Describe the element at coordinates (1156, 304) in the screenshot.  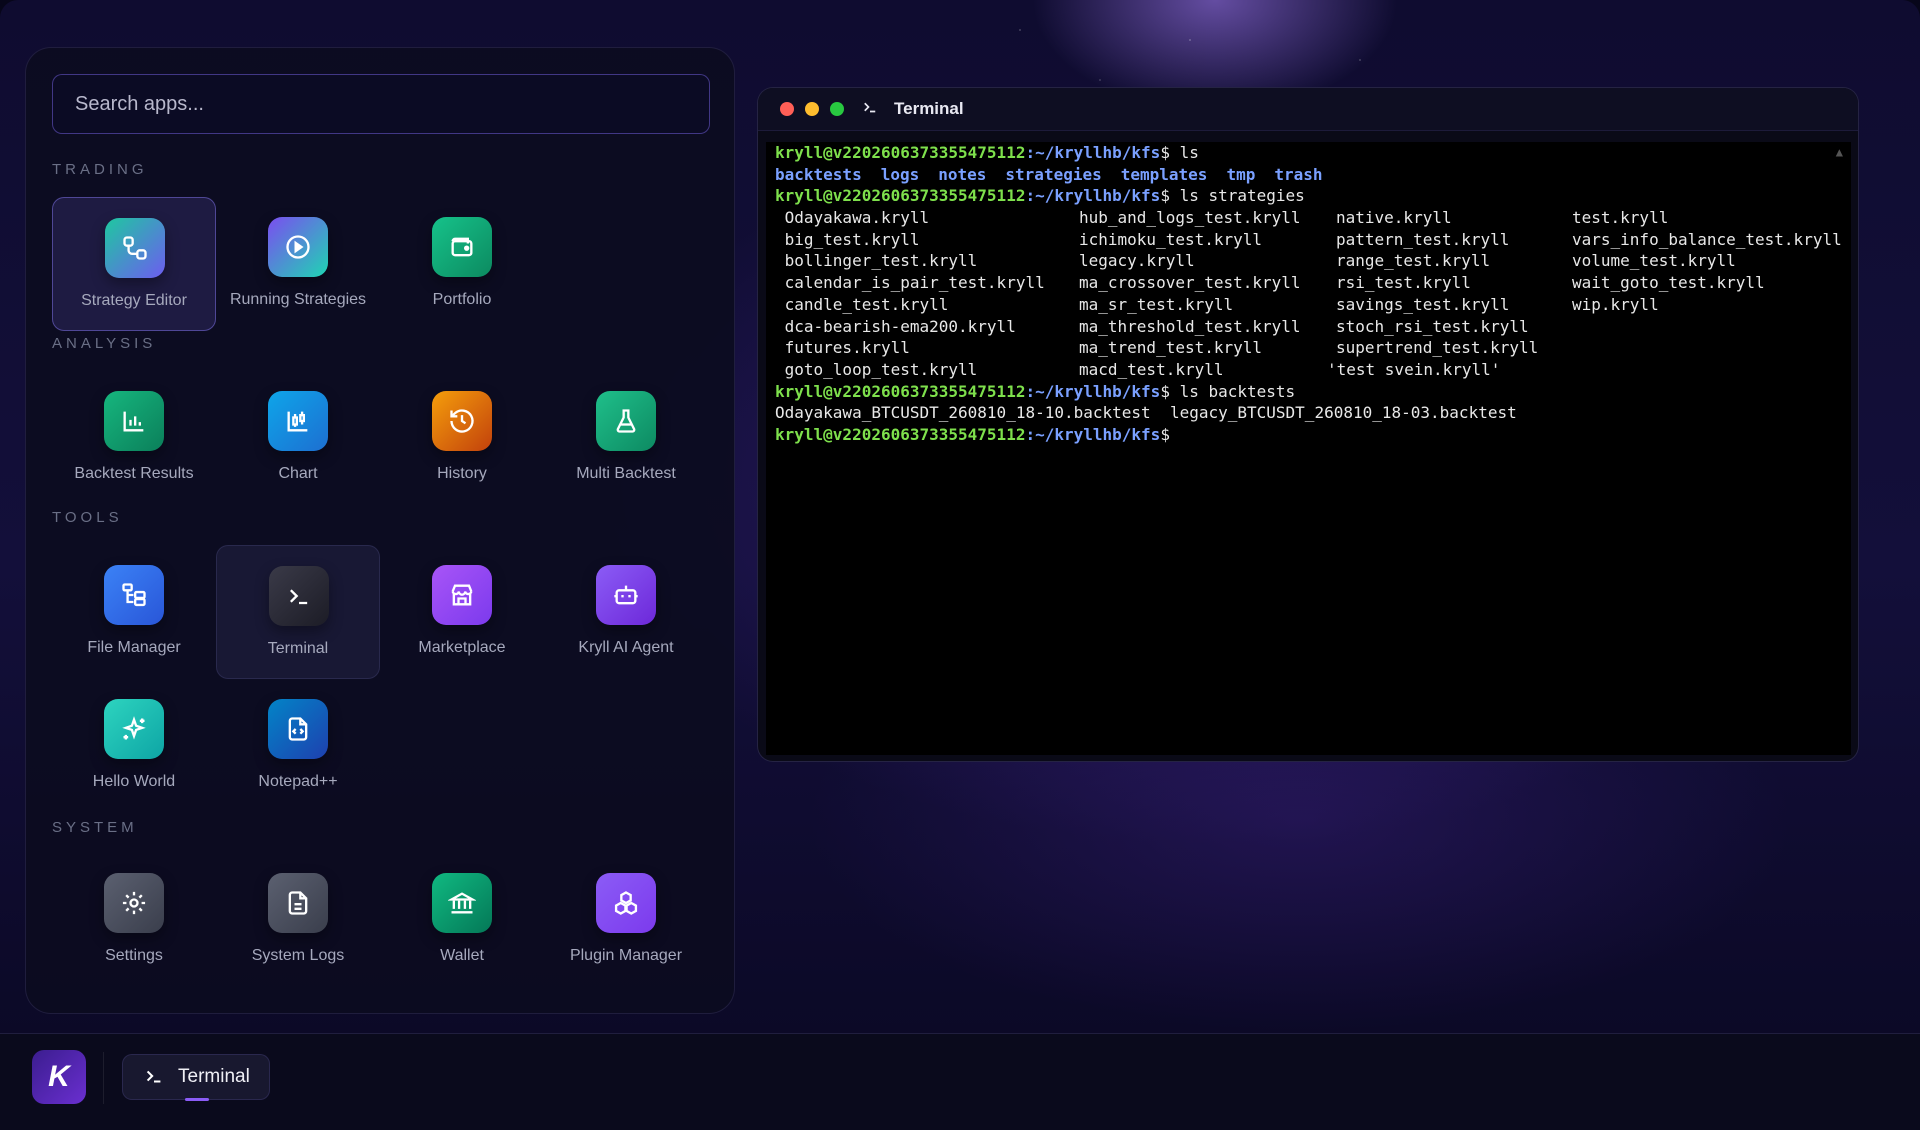
I see `file-entry: ma_sr_test.kryll` at that location.